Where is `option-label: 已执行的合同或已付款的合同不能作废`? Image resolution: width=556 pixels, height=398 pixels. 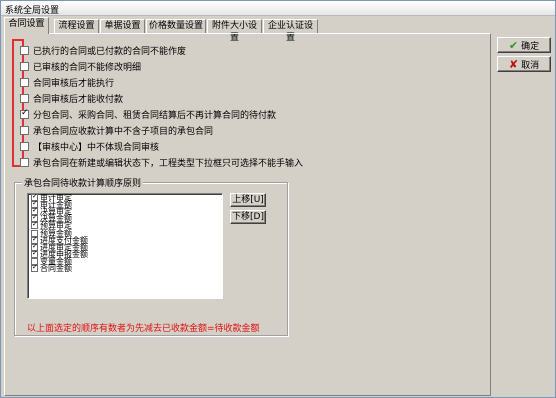 option-label: 已执行的合同或已付款的合同不能作废 is located at coordinates (110, 52).